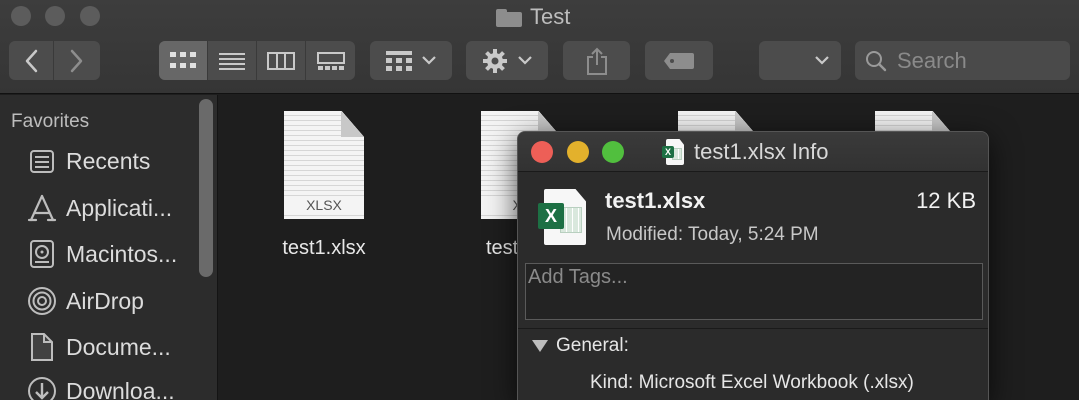 Image resolution: width=1079 pixels, height=400 pixels. What do you see at coordinates (399, 60) in the screenshot?
I see `group-by-icon` at bounding box center [399, 60].